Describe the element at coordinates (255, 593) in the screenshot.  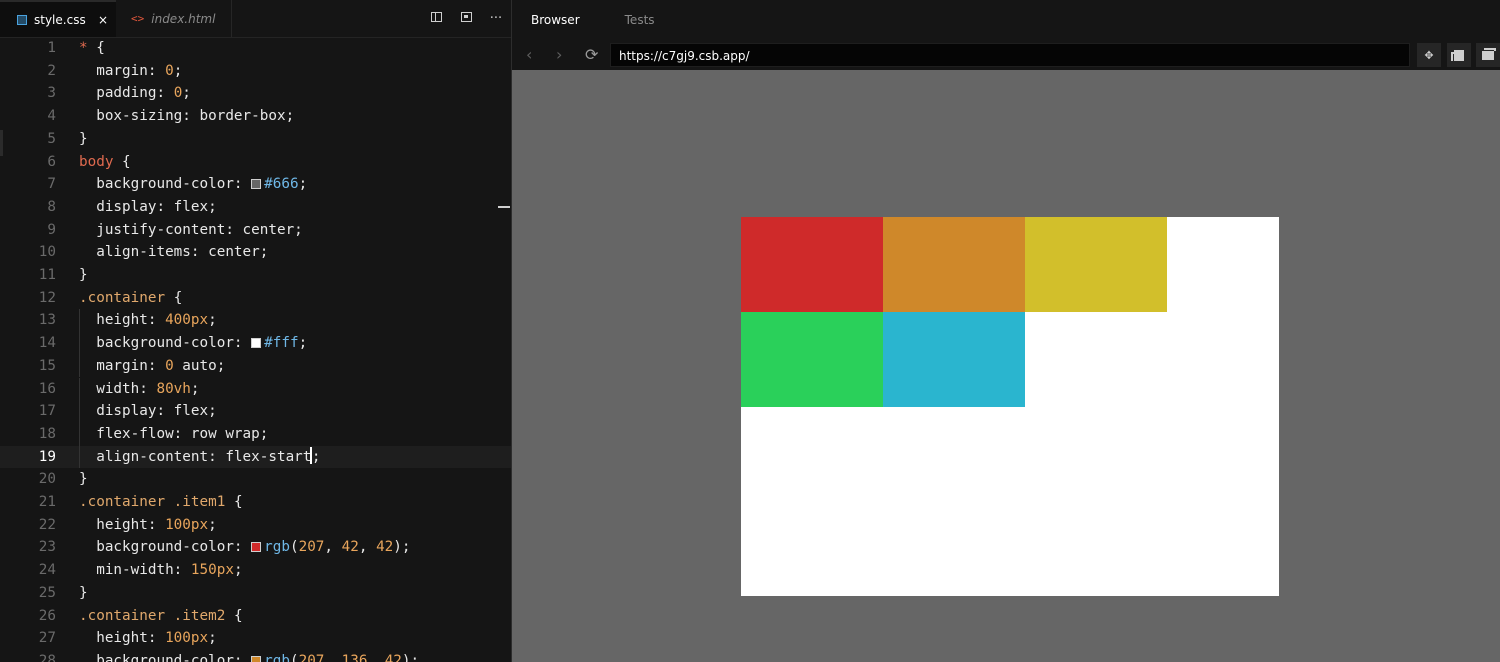
I see `code-line: 25}` at that location.